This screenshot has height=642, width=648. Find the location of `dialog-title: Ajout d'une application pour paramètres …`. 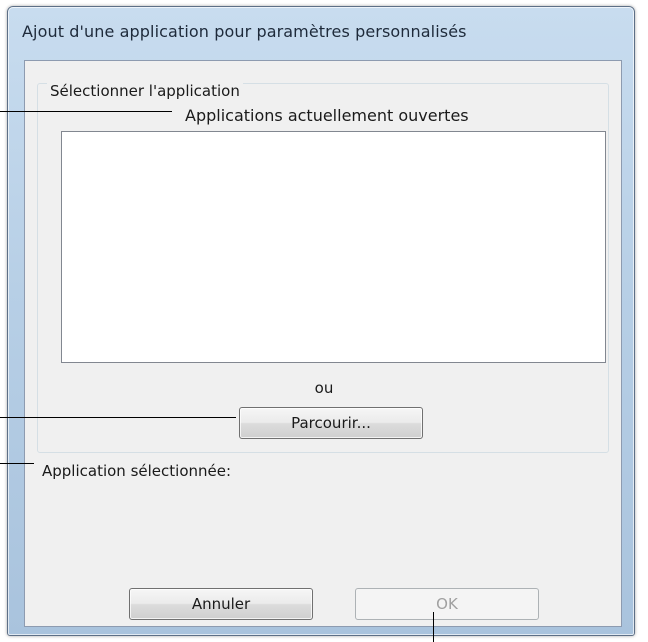

dialog-title: Ajout d'une application pour paramètres … is located at coordinates (244, 31).